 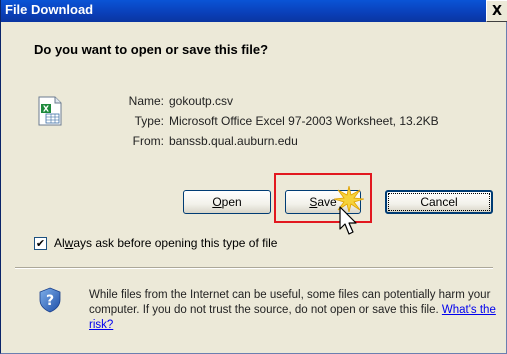 What do you see at coordinates (40, 243) in the screenshot?
I see `always-ask-checkbox: ✔` at bounding box center [40, 243].